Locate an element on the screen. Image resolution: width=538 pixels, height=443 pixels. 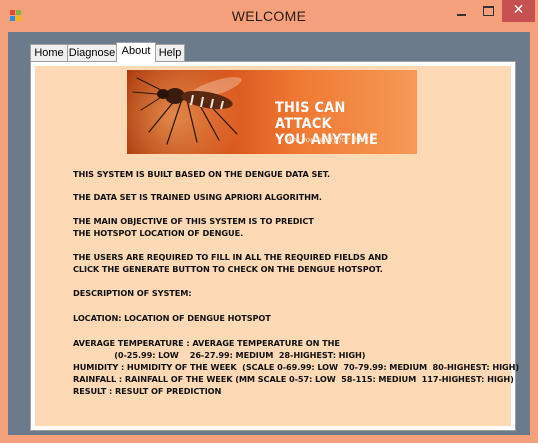
title-bar: WELCOME ✕ is located at coordinates (269, 16).